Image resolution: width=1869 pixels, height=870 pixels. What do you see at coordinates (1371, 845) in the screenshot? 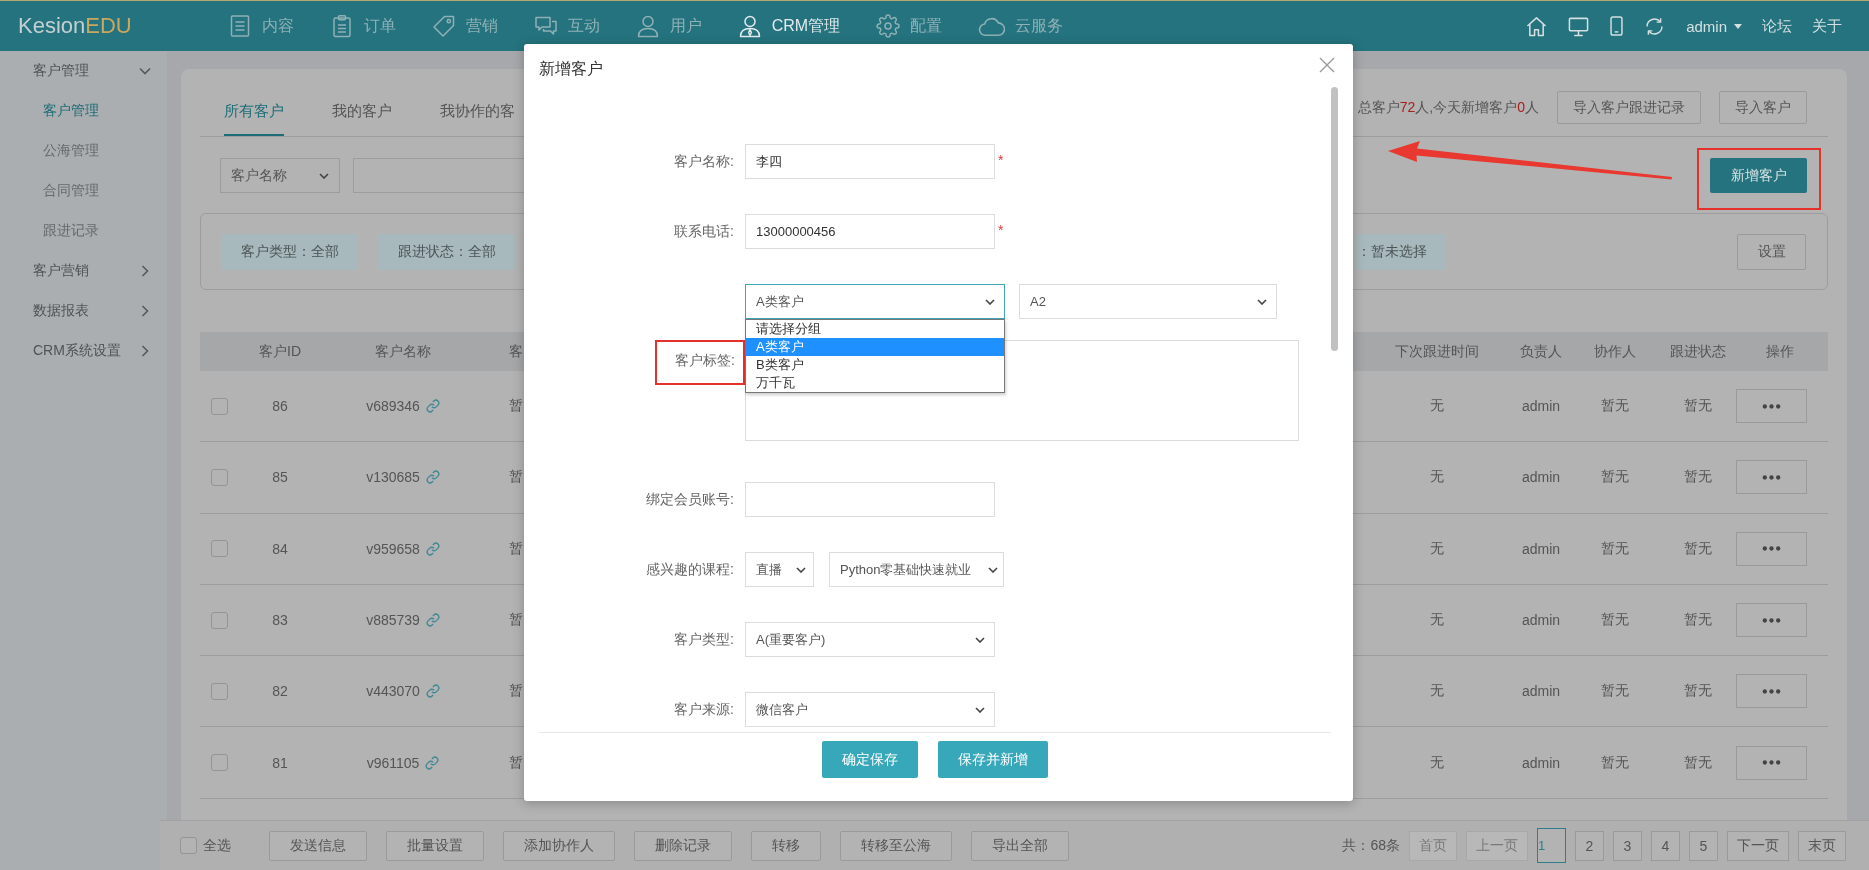
I see `total-count: 共：68条` at bounding box center [1371, 845].